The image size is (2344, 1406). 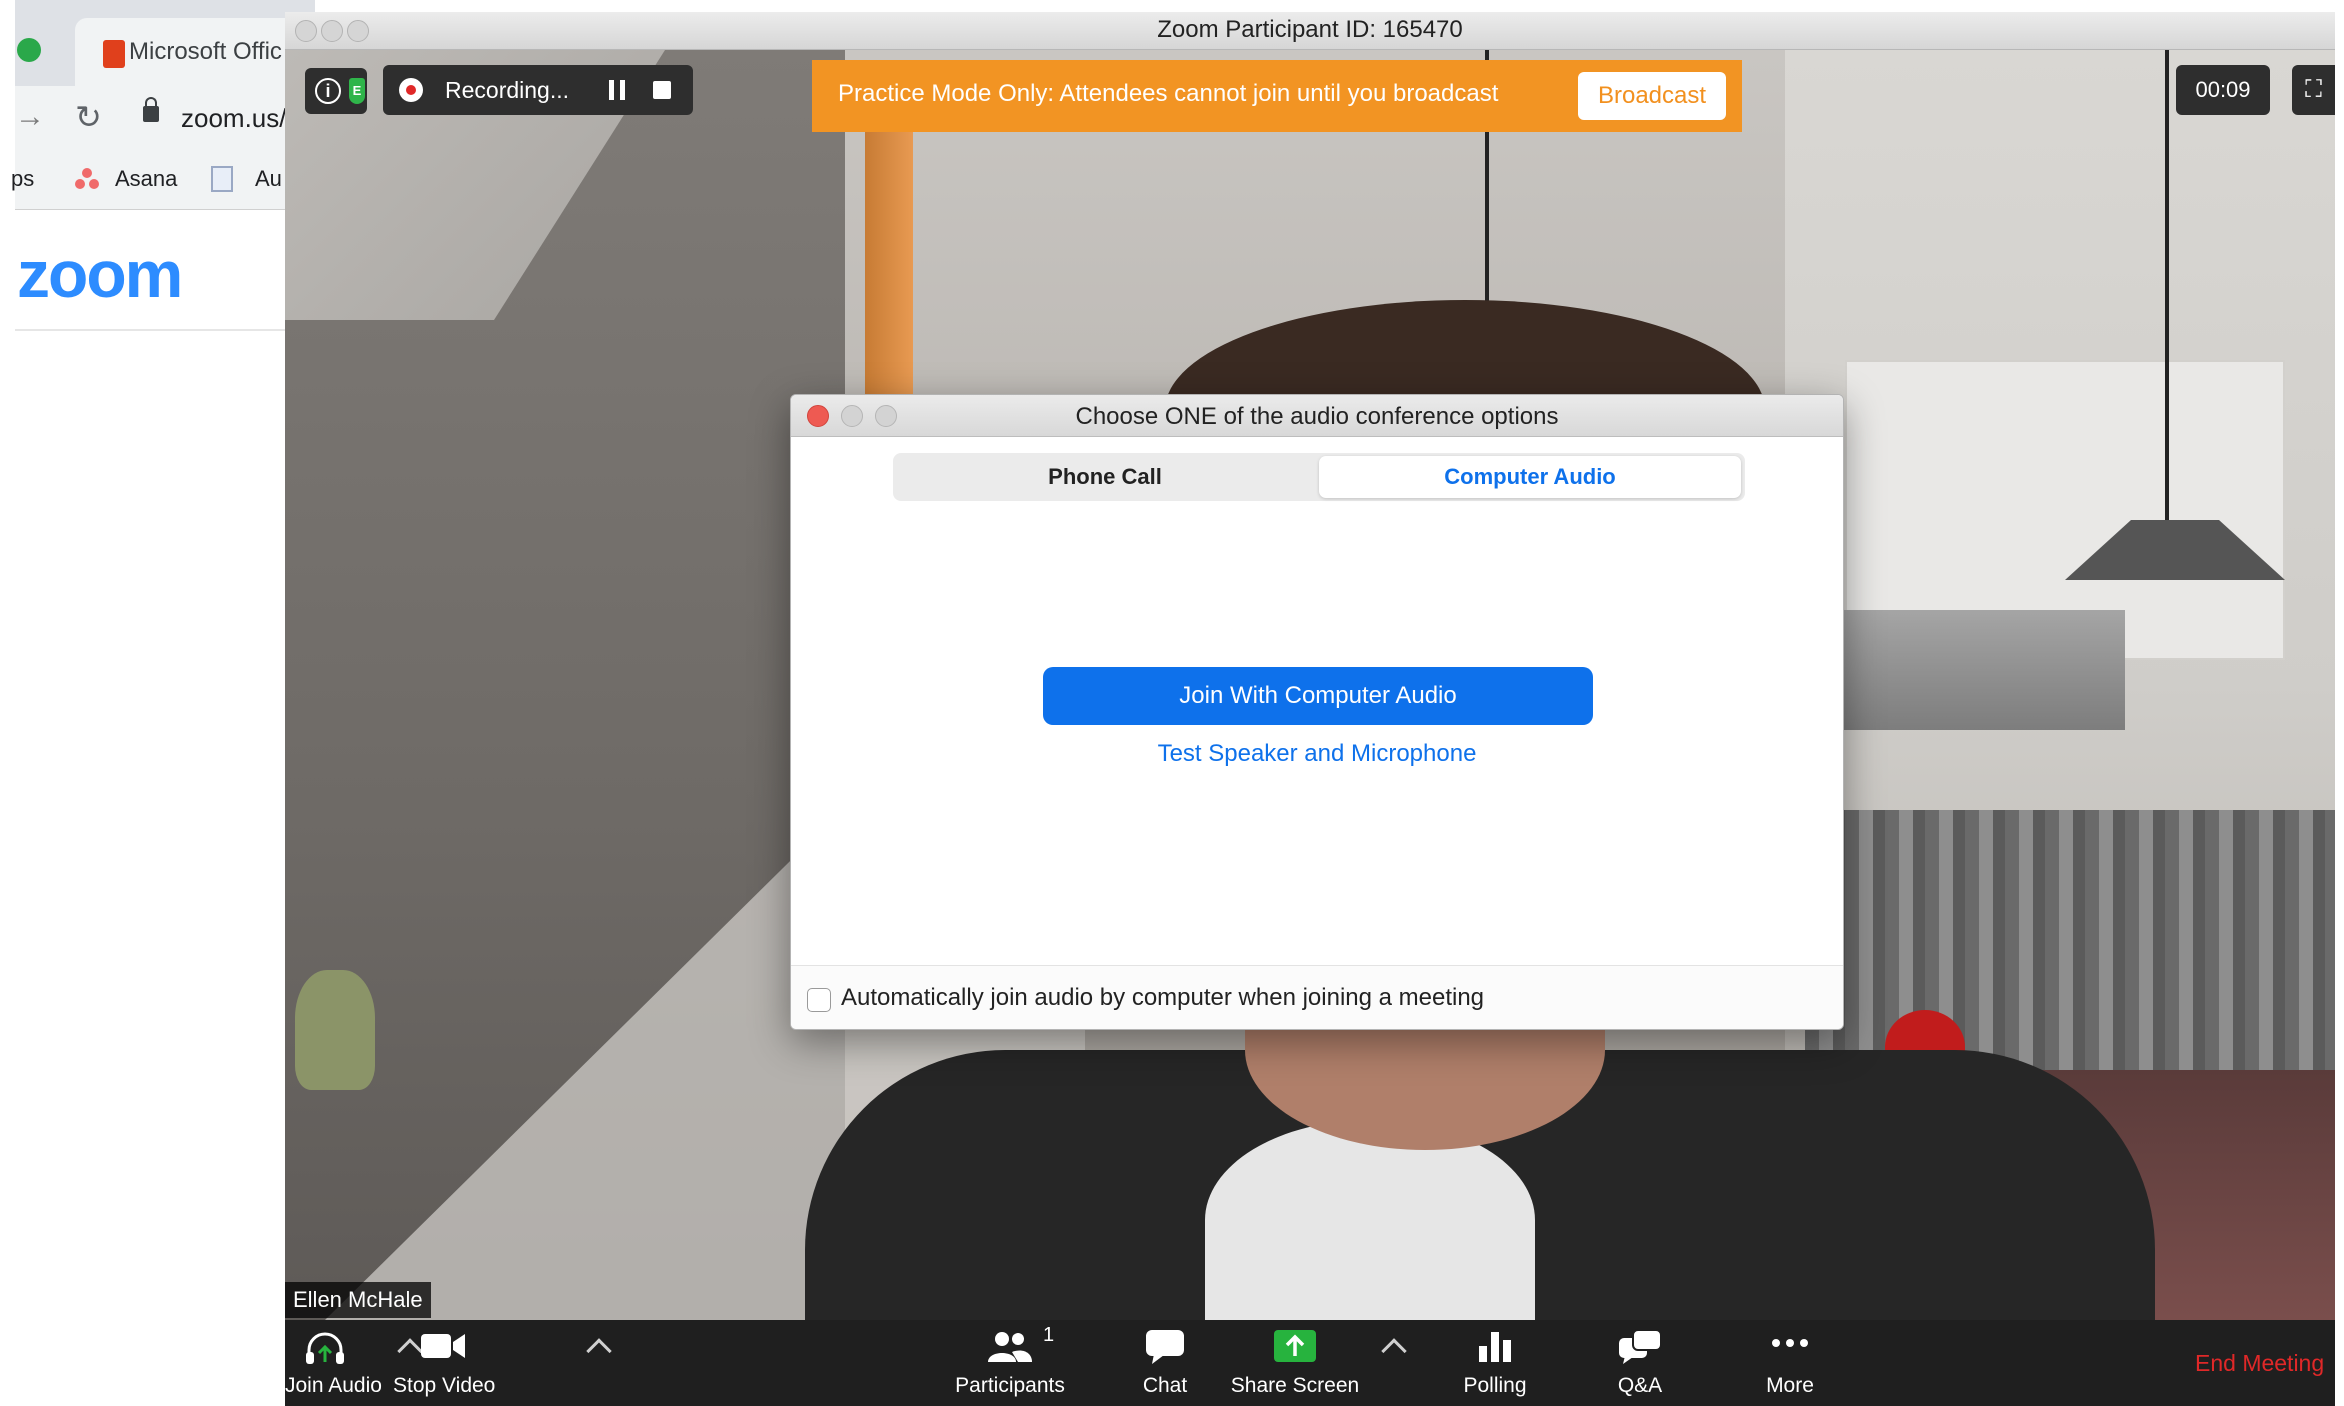 I want to click on window-title: Zoom Participant ID: 165470, so click(x=1310, y=29).